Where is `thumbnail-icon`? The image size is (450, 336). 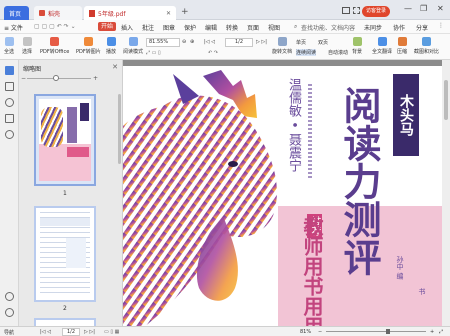
thumbnail-icon is located at coordinates (9, 70).